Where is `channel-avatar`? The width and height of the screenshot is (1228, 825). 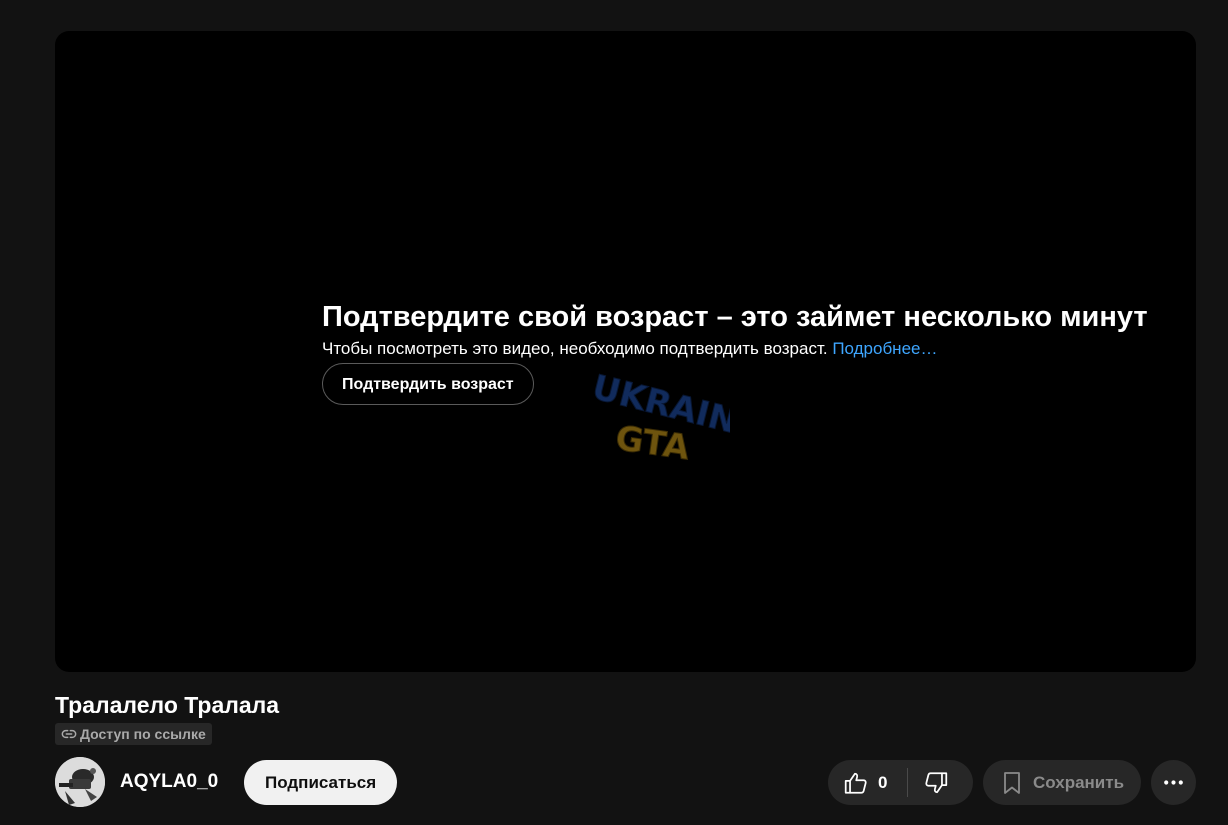
channel-avatar is located at coordinates (80, 782).